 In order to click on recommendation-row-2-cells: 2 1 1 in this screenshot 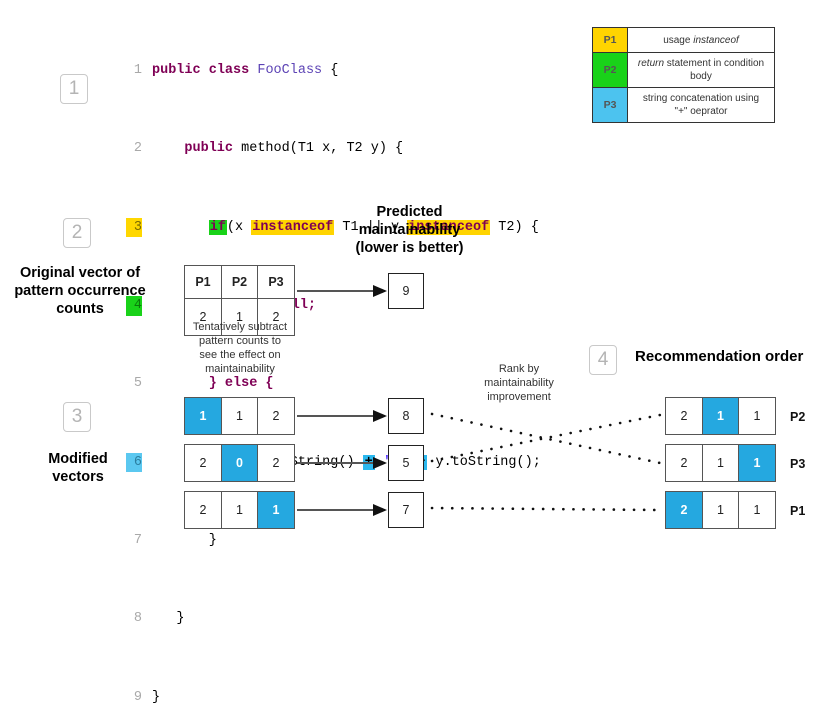, I will do `click(720, 463)`.